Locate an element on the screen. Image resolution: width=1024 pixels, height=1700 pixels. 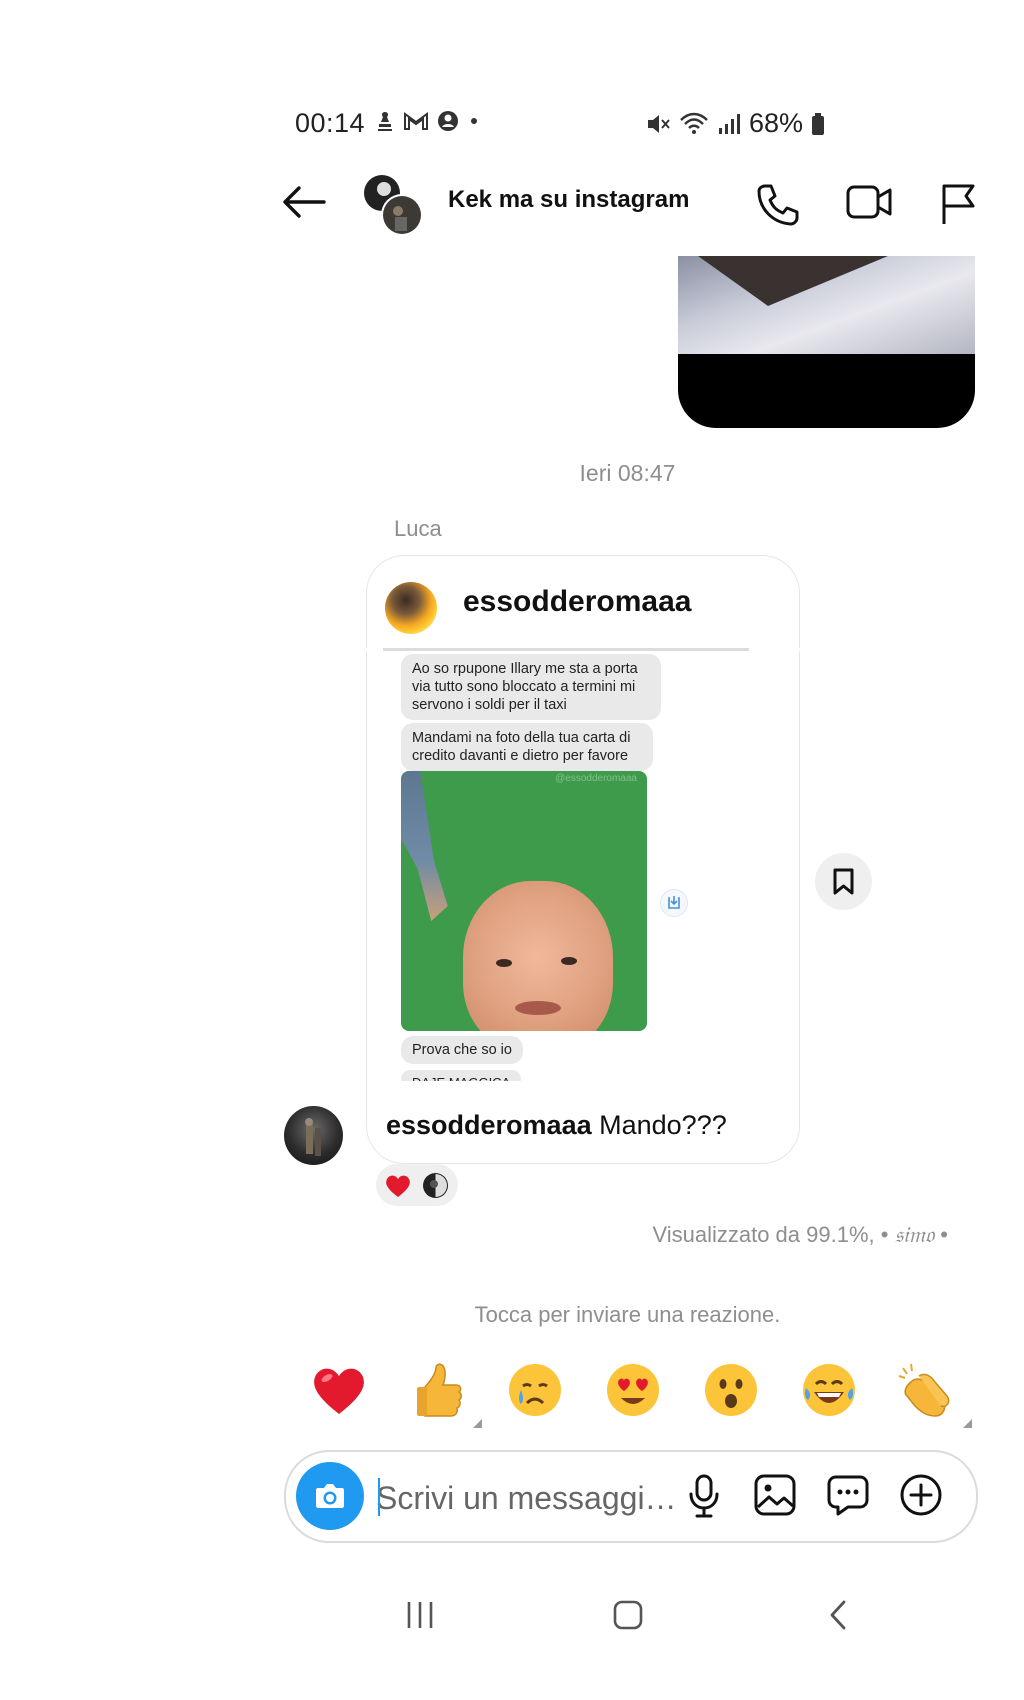
screenshot-watermark: @essodderomaaa is located at coordinates (596, 778).